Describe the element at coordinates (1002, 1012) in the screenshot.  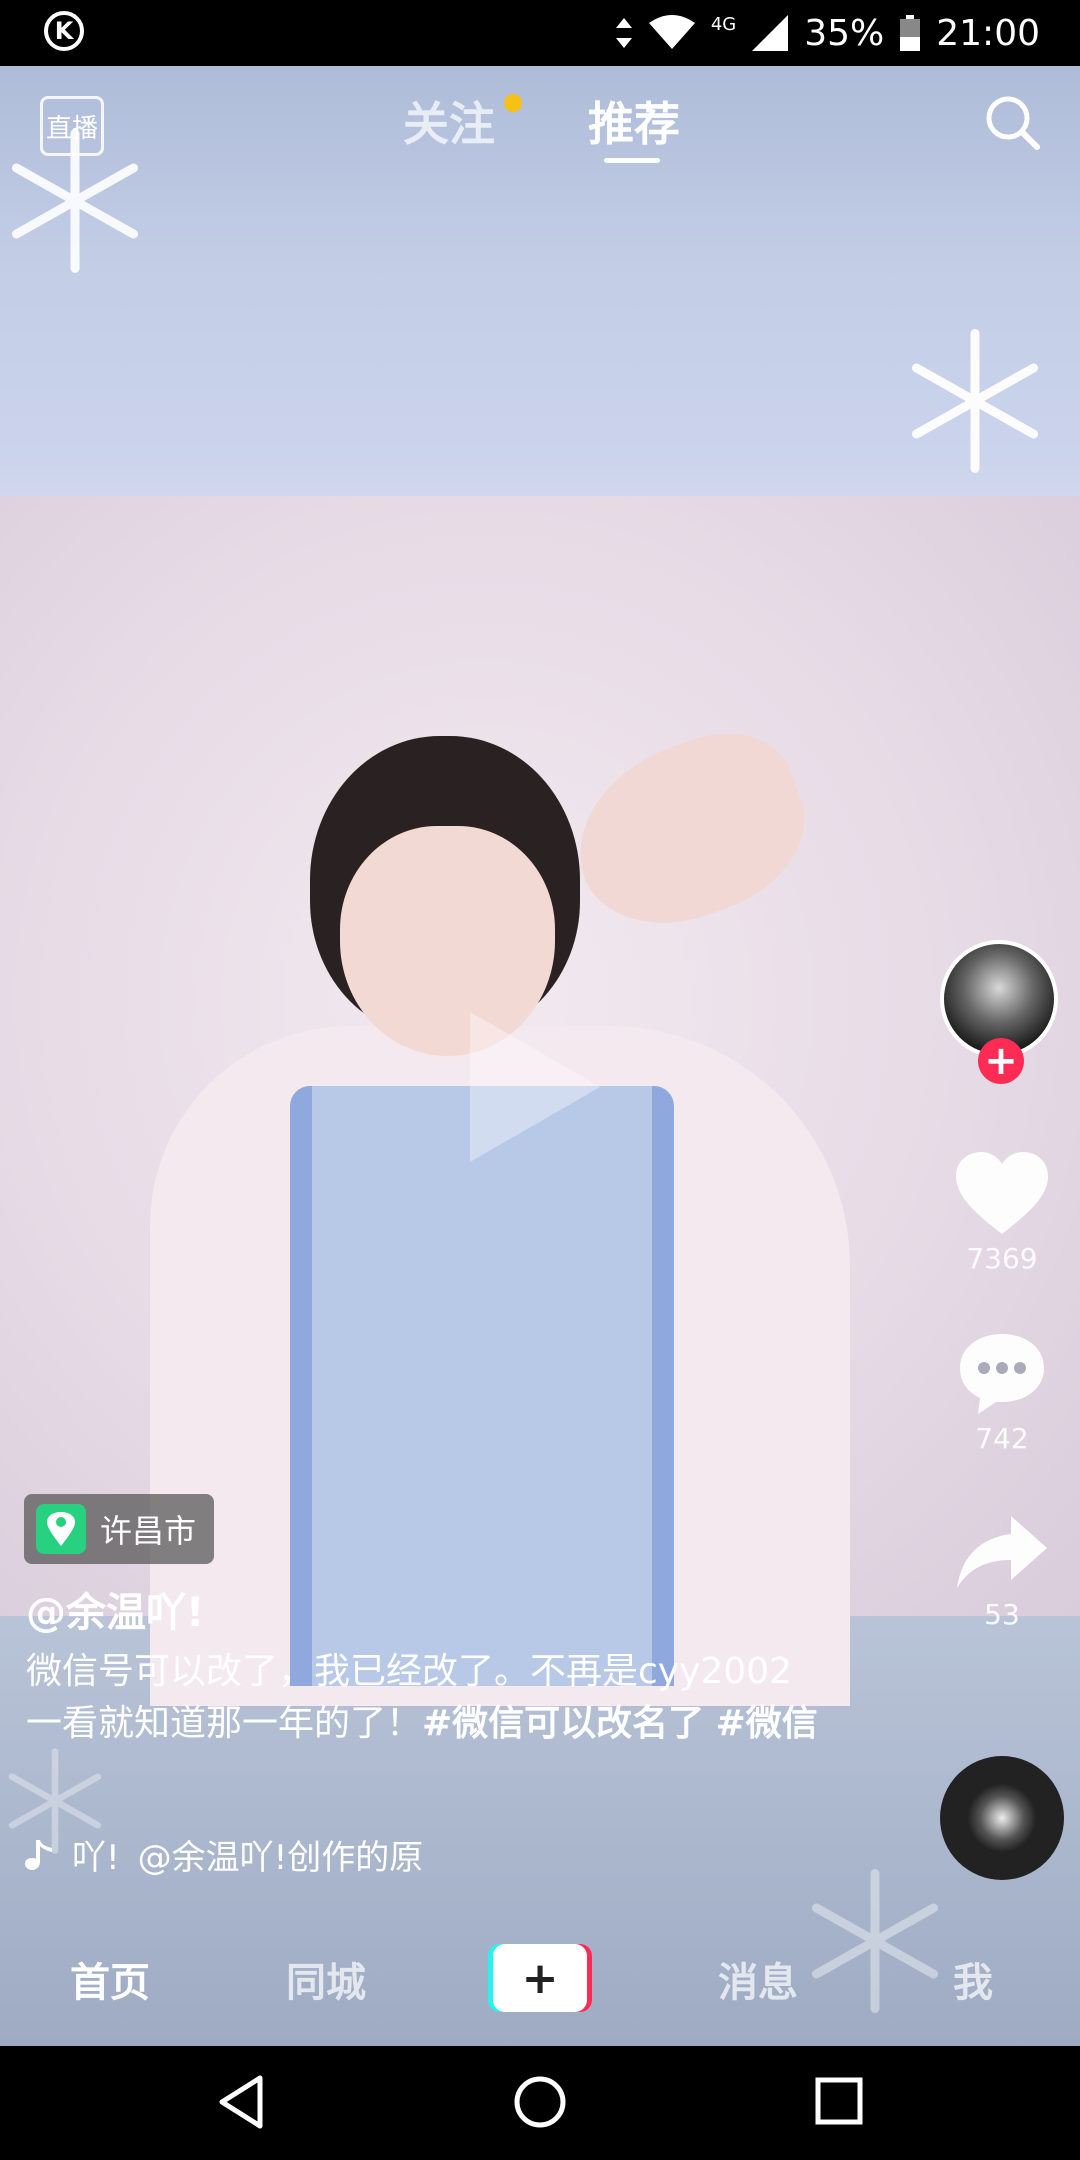
I see `author-avatar: +` at that location.